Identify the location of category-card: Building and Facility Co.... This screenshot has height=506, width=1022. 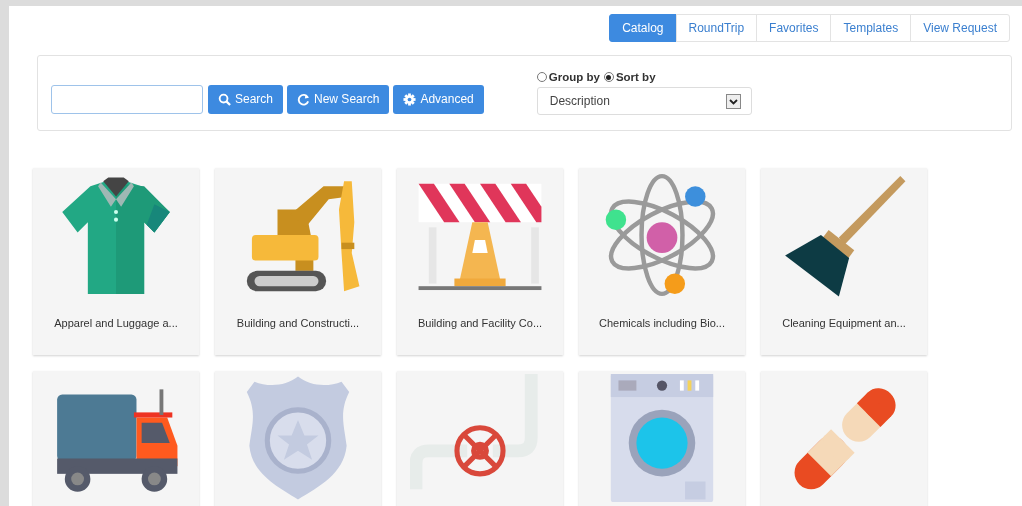
(480, 261).